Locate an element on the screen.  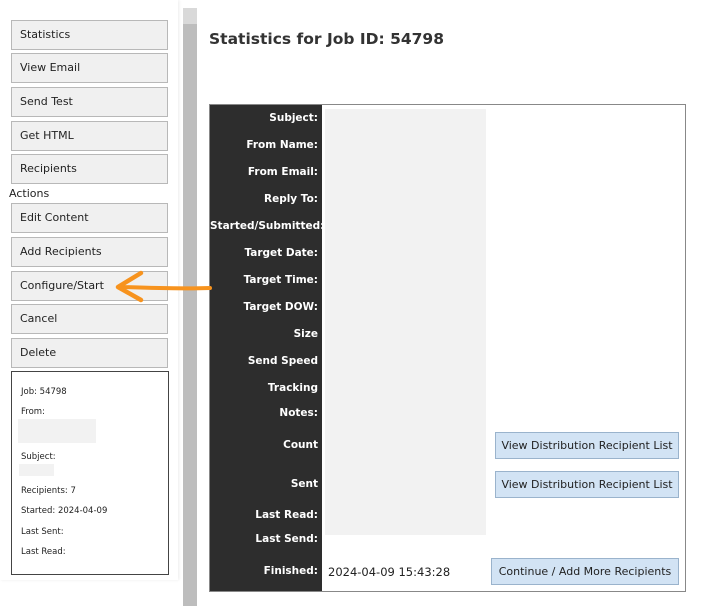
scrollbar is located at coordinates (190, 307).